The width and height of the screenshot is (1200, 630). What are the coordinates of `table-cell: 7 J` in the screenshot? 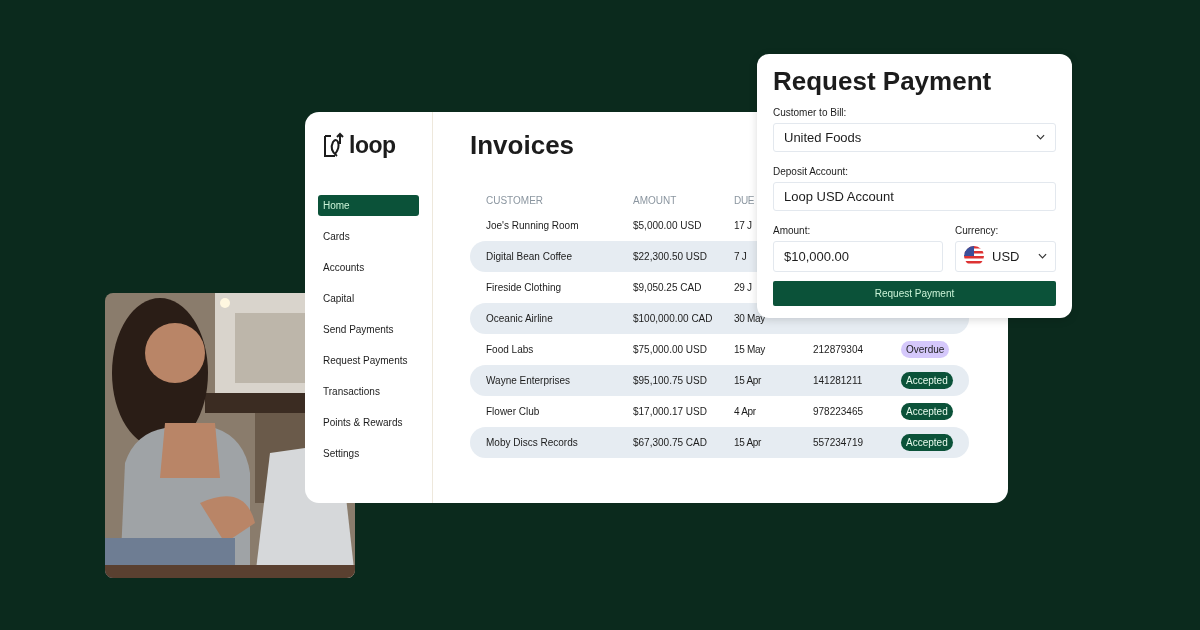 It's located at (740, 256).